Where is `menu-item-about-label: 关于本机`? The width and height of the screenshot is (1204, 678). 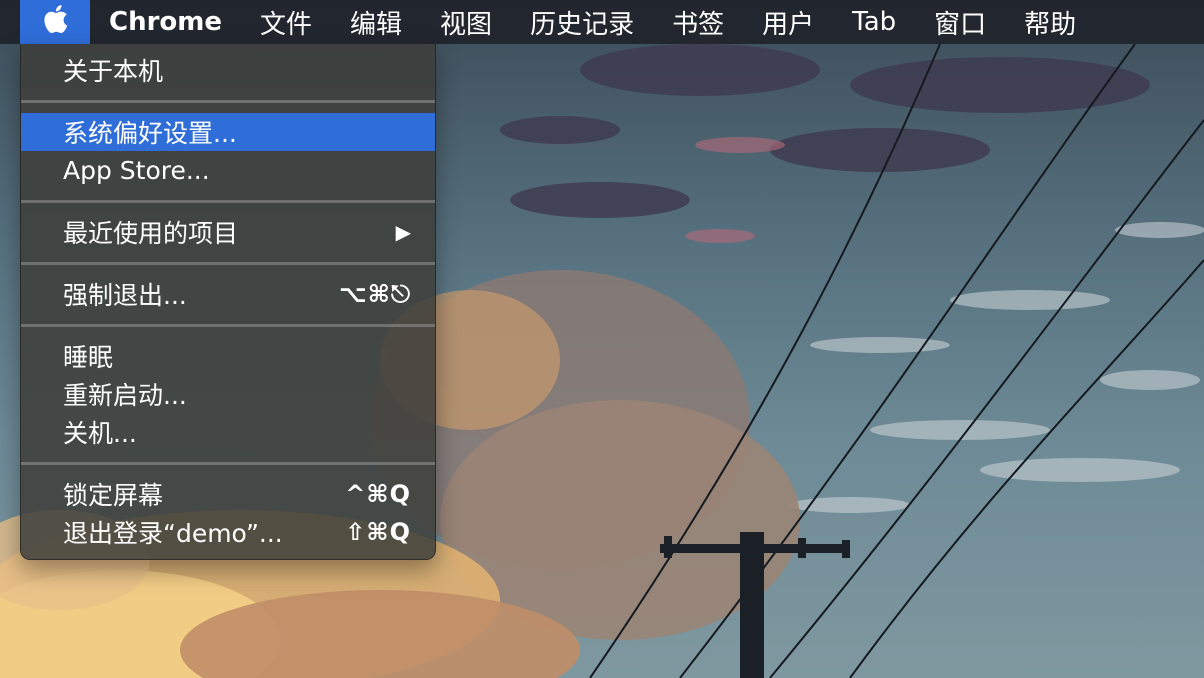
menu-item-about-label: 关于本机 is located at coordinates (113, 71).